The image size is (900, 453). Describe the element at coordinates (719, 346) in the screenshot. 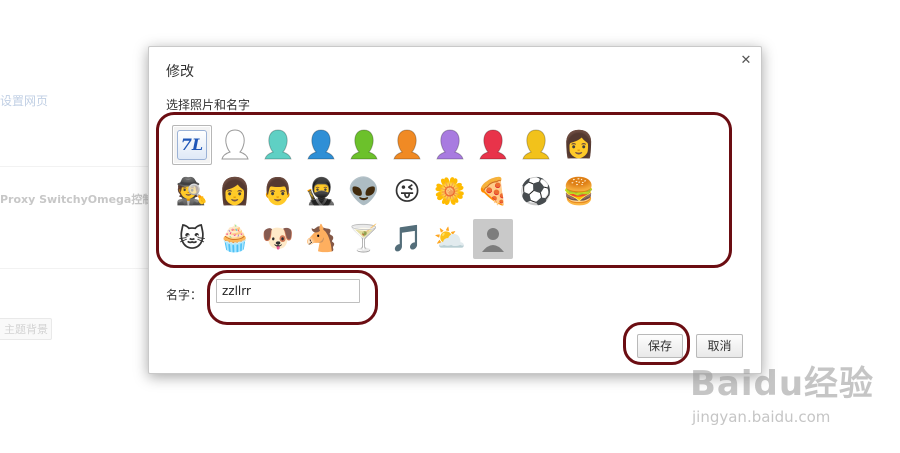

I see `cancel-button: 取消` at that location.